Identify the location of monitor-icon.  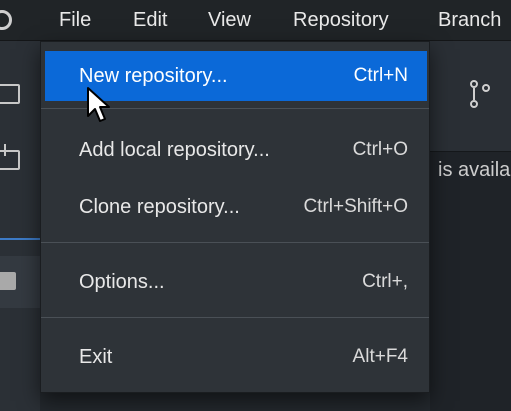
(10, 94).